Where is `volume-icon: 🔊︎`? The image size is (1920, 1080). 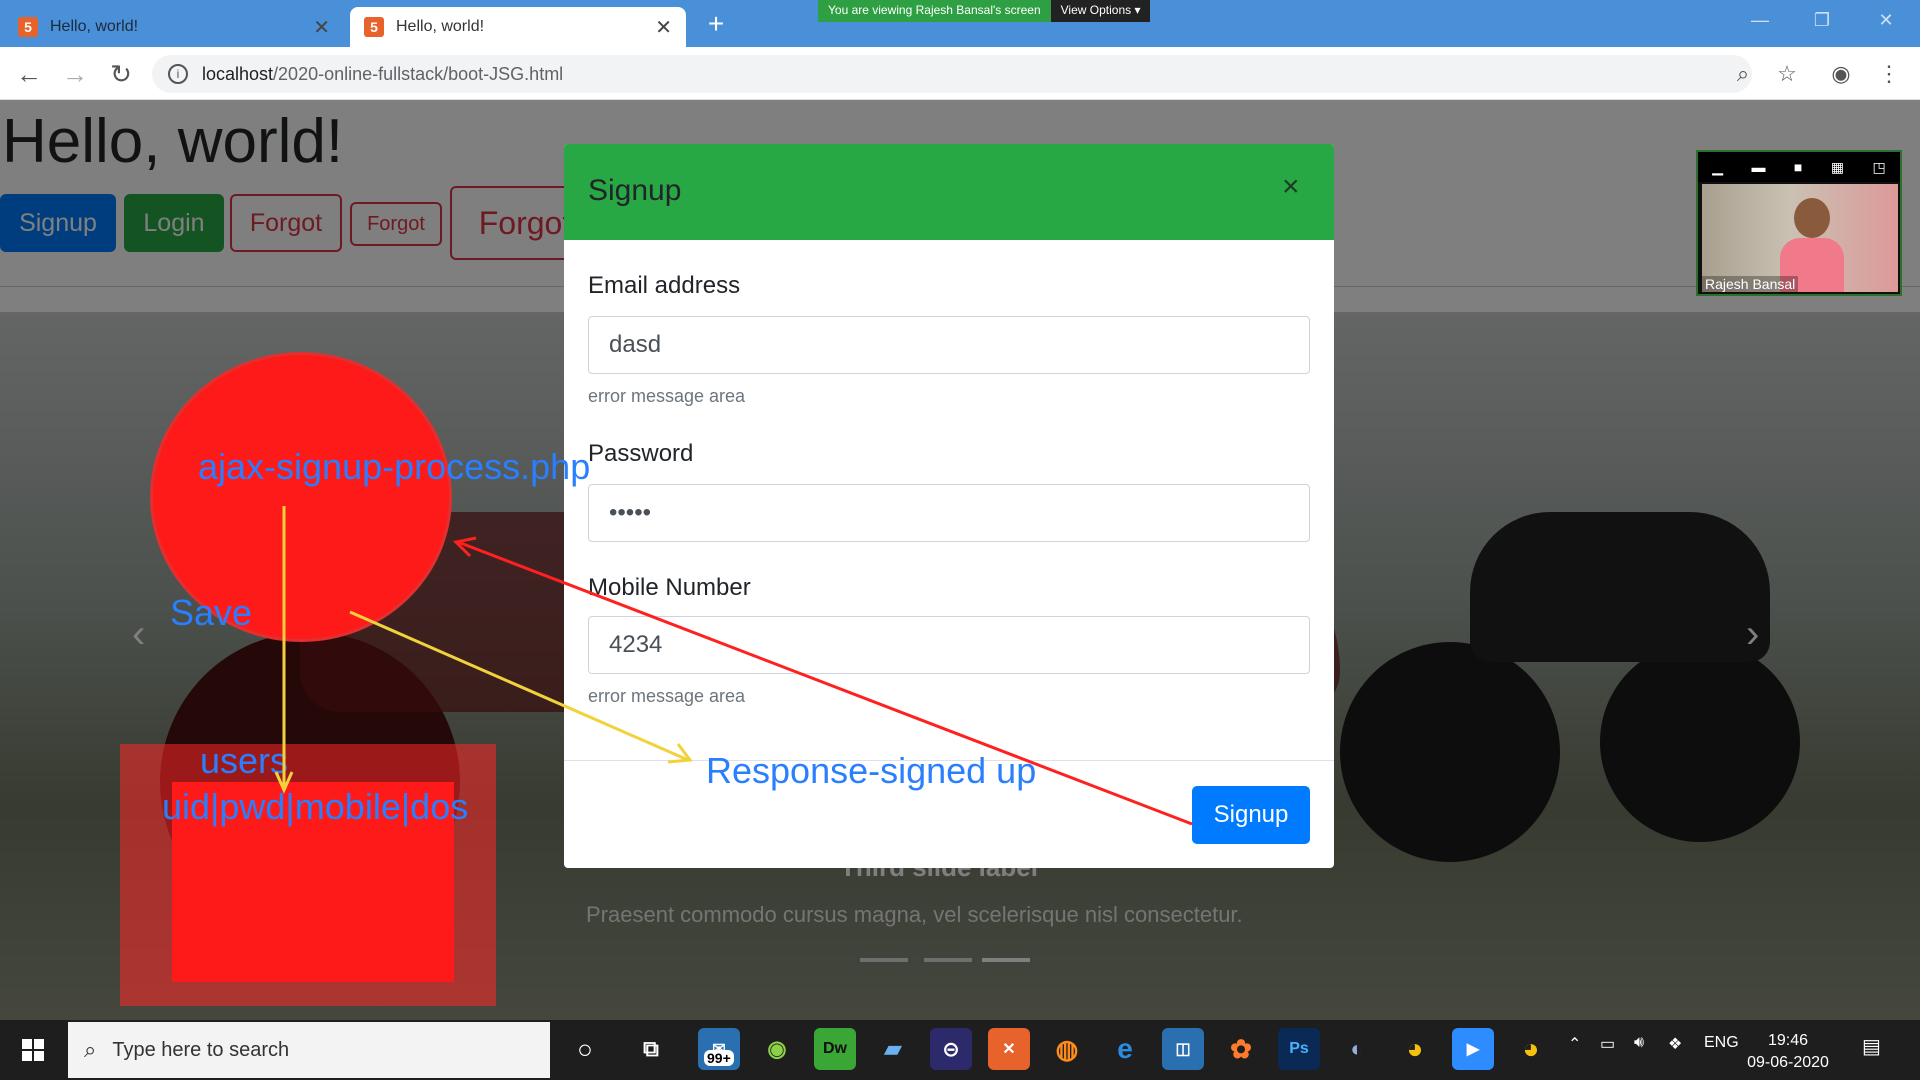
volume-icon: 🔊︎ is located at coordinates (1639, 1043).